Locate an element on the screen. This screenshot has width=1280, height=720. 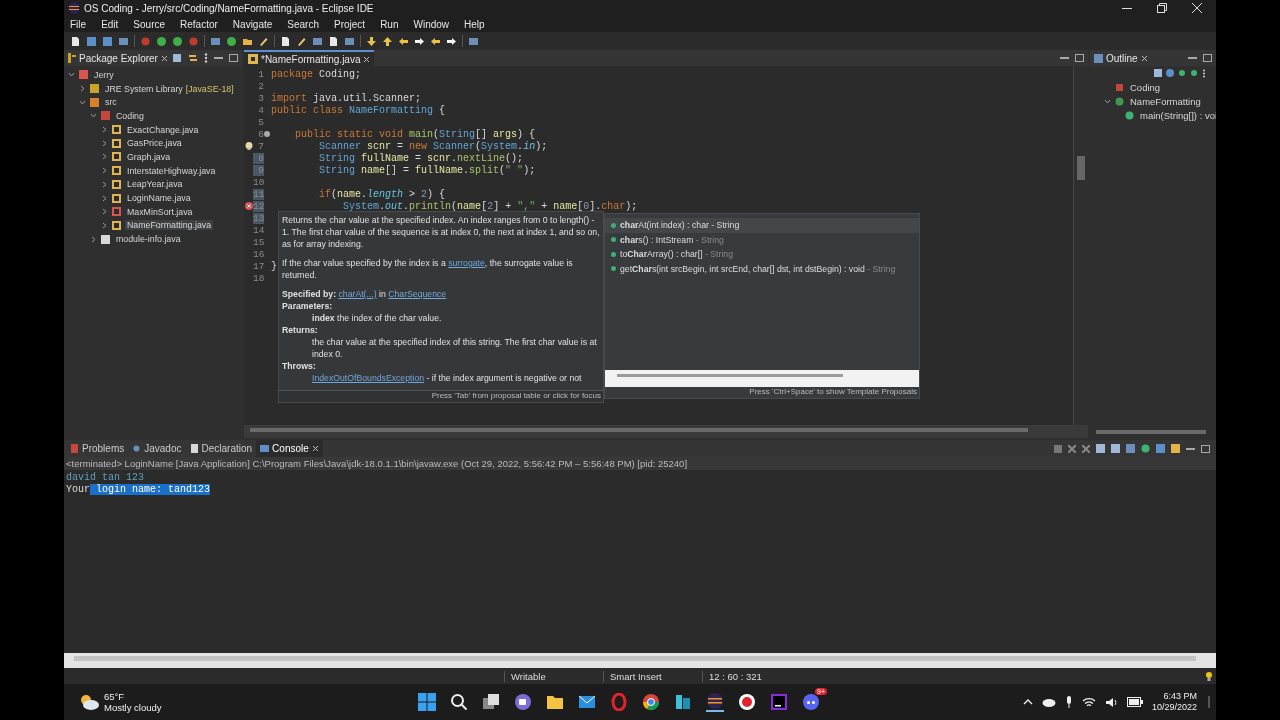
folder-icon is located at coordinates (555, 702).